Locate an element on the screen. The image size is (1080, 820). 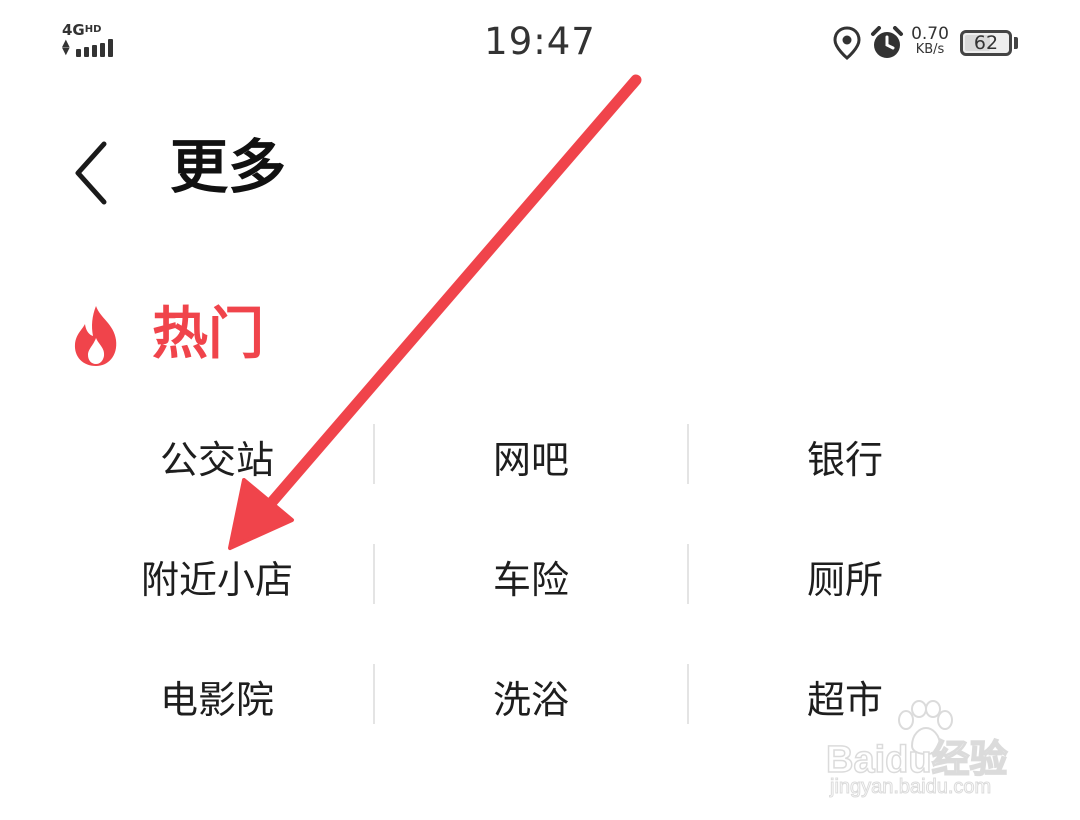
chevron-left-icon is located at coordinates (91, 173).